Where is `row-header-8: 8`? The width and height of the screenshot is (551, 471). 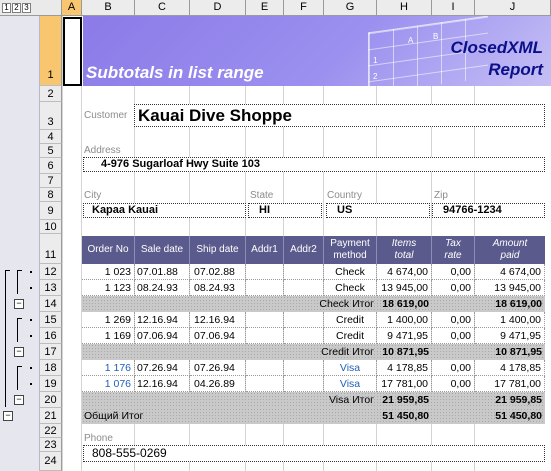
row-header-8: 8 is located at coordinates (51, 195).